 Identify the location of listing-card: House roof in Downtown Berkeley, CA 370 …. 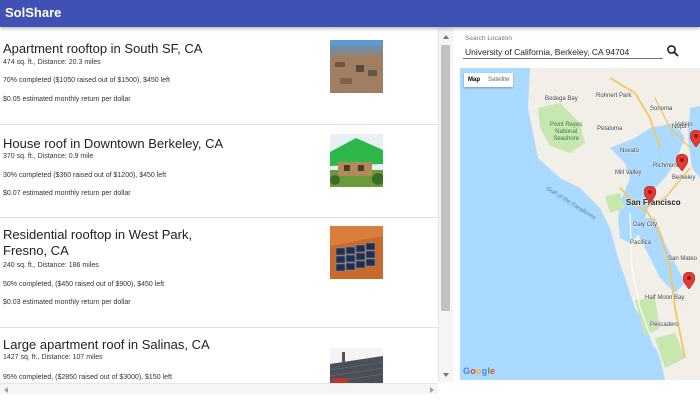
(219, 171).